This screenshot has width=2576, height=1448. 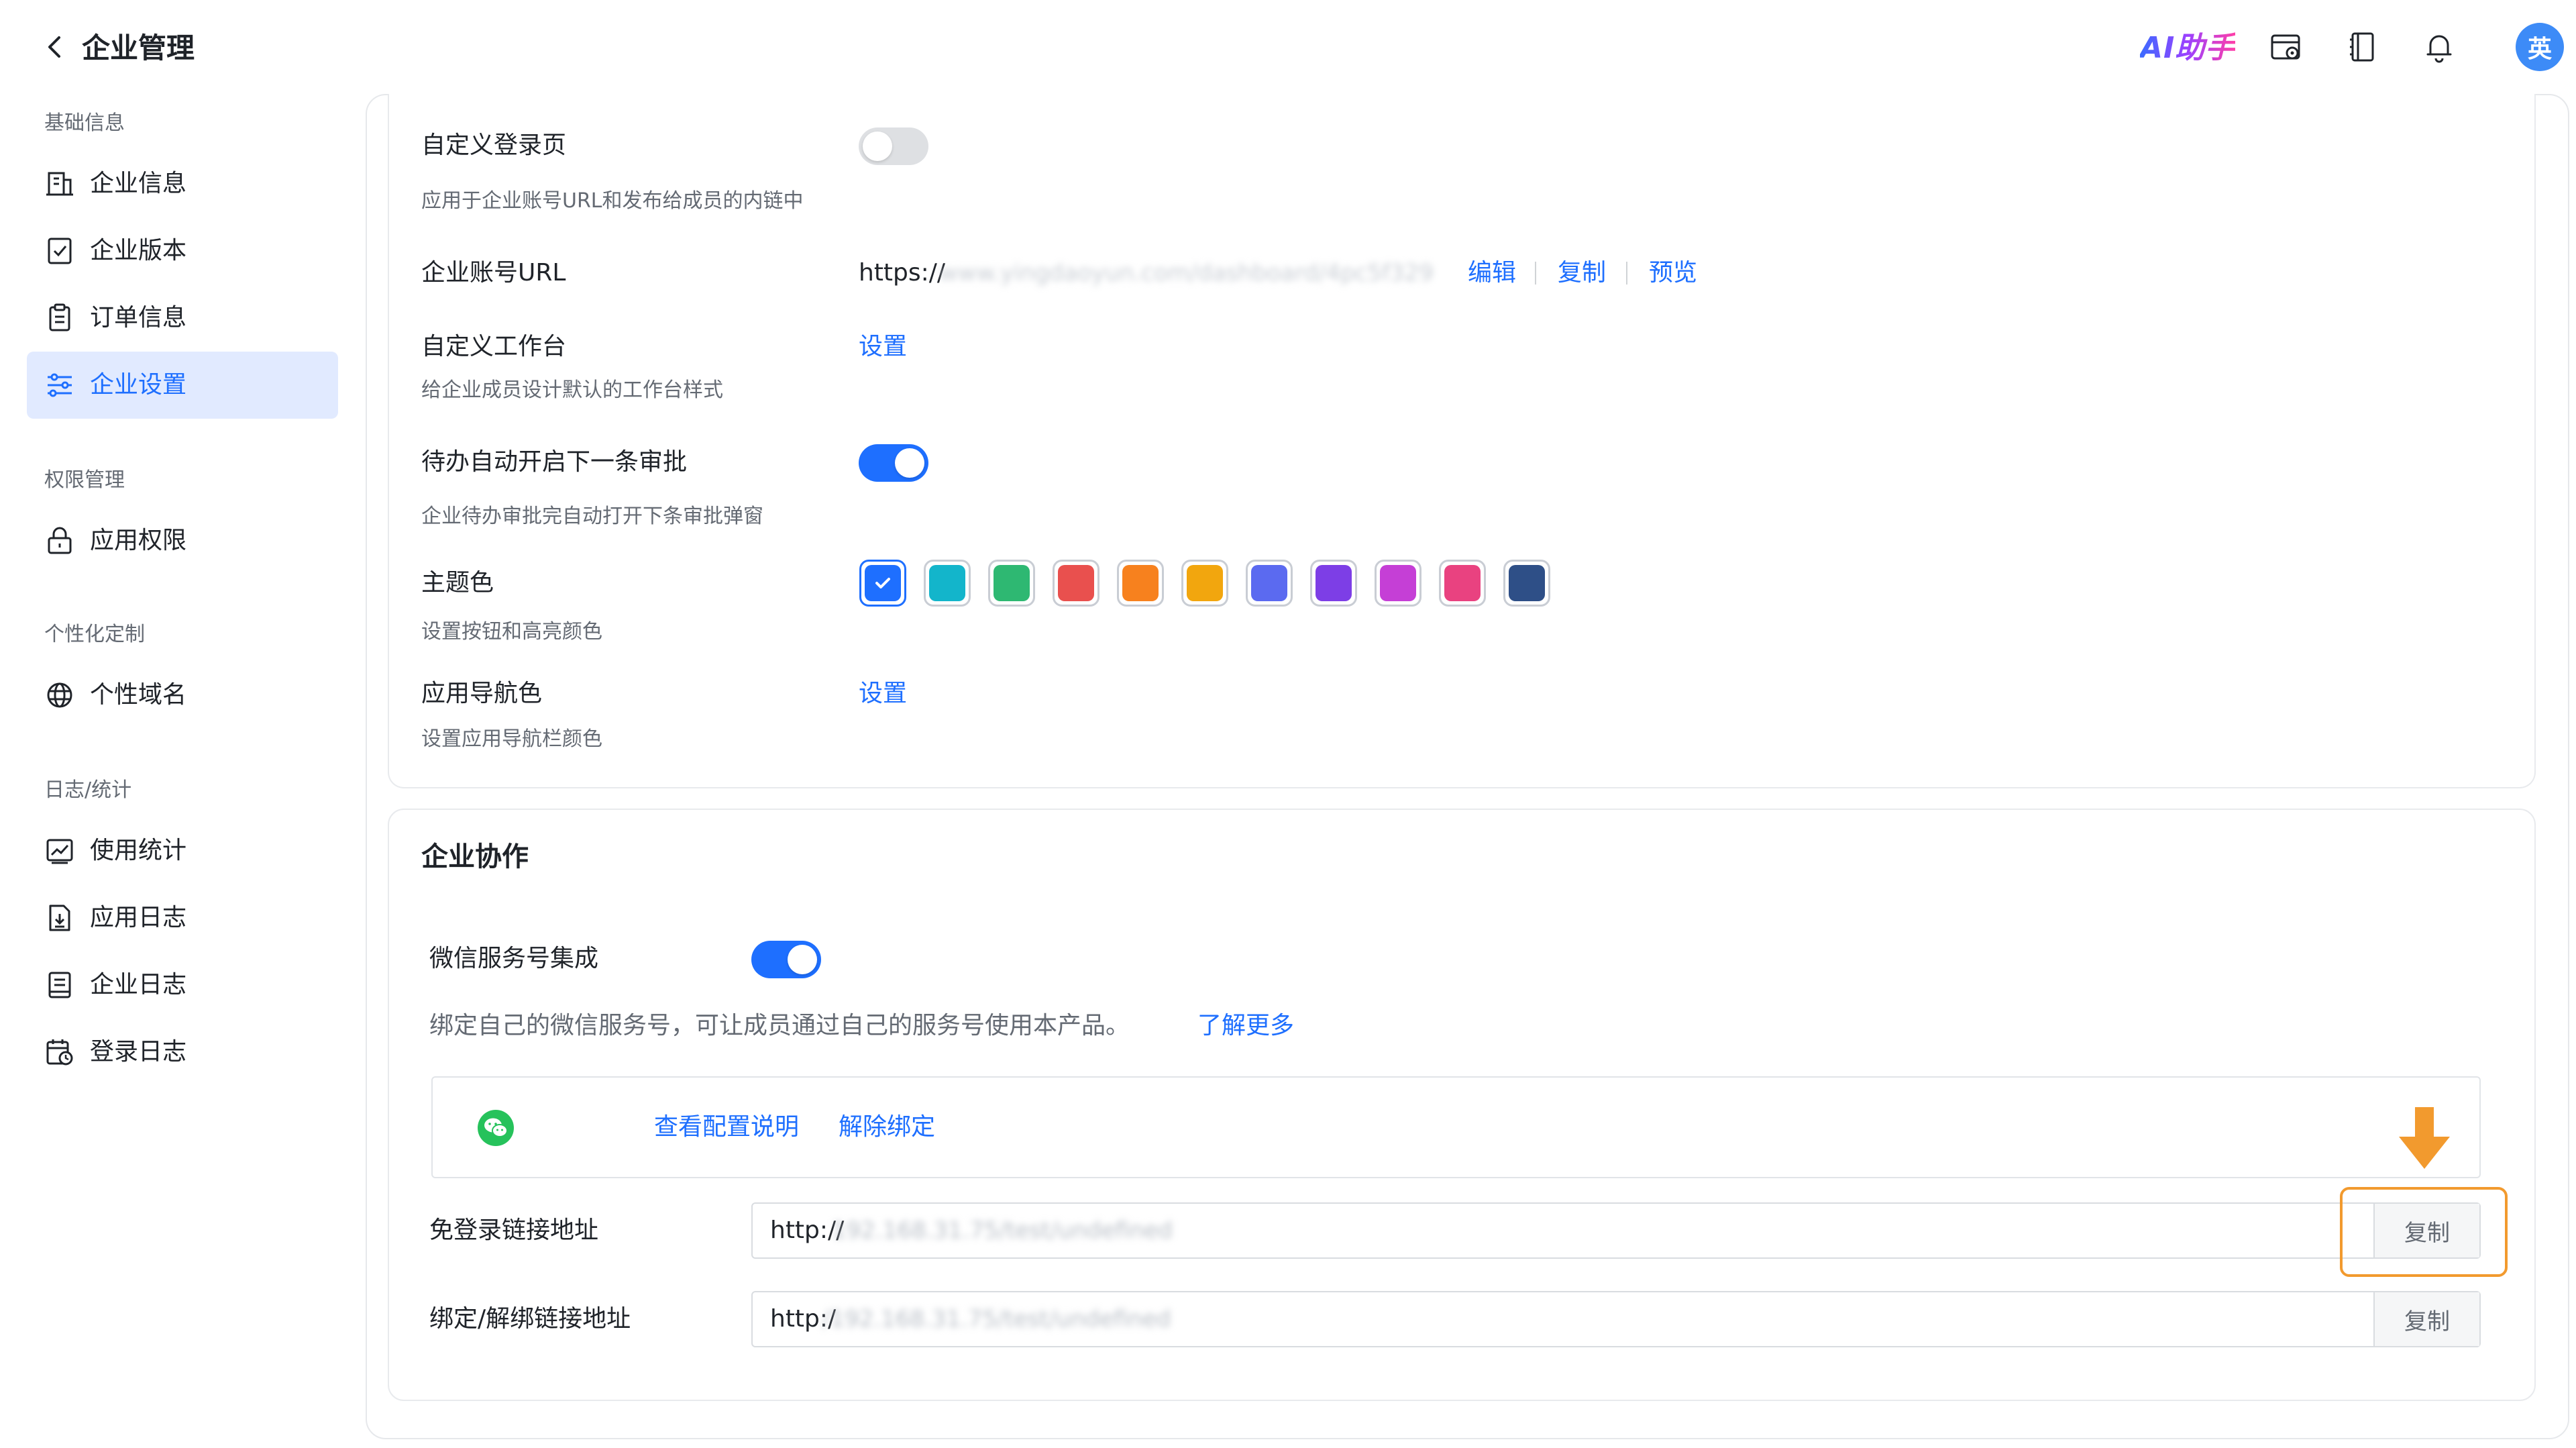 What do you see at coordinates (1245, 1026) in the screenshot?
I see `learn-more-link: 了解更多` at bounding box center [1245, 1026].